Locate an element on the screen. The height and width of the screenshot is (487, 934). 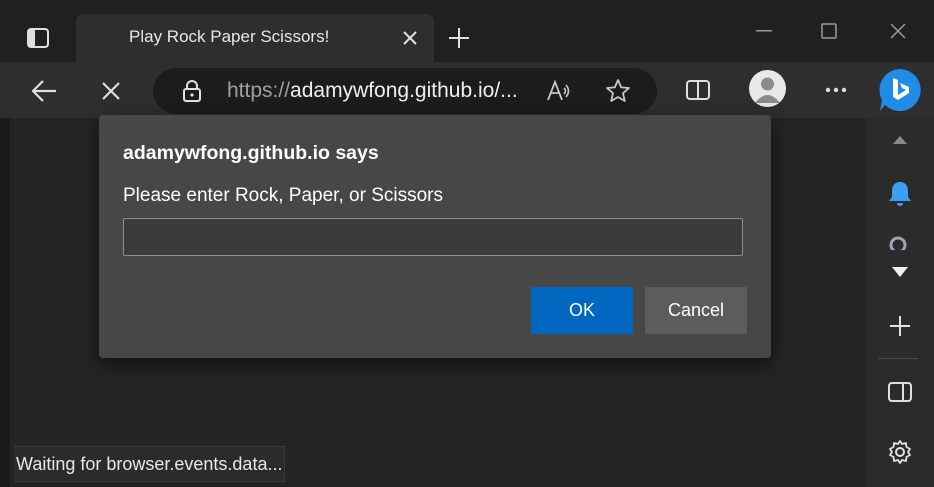
bing-icon is located at coordinates (900, 90).